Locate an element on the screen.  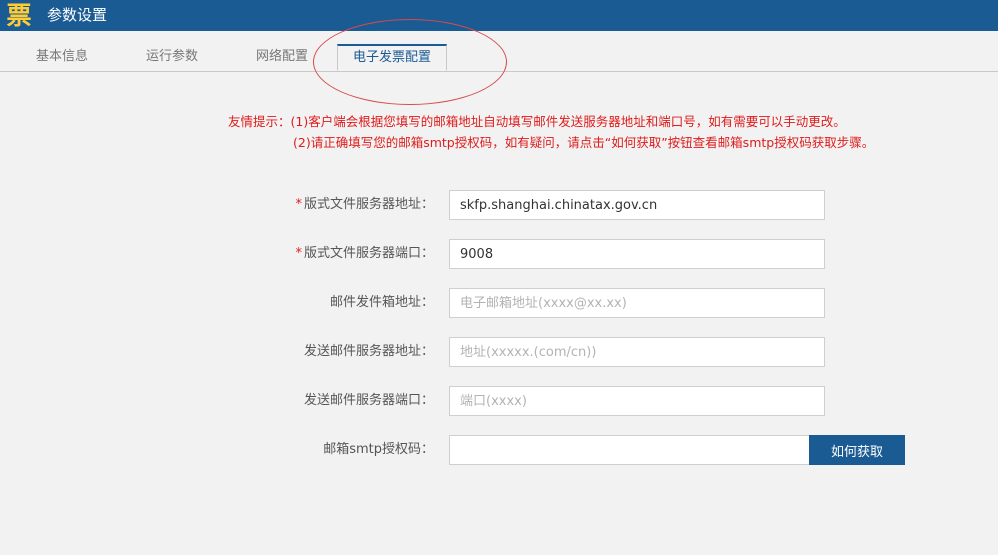
tab-run-params: 运行参数 is located at coordinates (172, 57).